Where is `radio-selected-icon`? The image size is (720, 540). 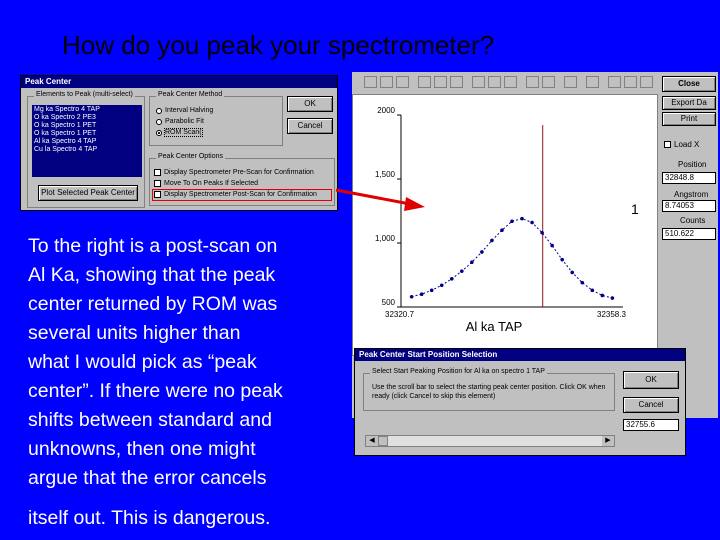
radio-selected-icon is located at coordinates (159, 132).